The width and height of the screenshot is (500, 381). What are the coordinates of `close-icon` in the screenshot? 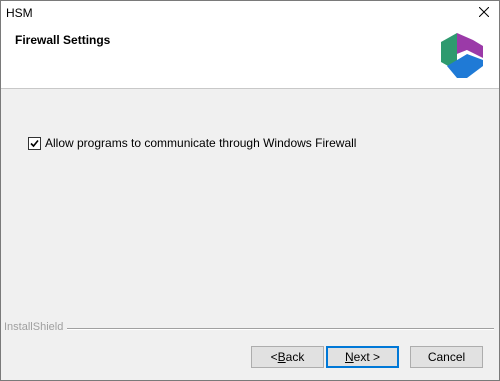 It's located at (484, 12).